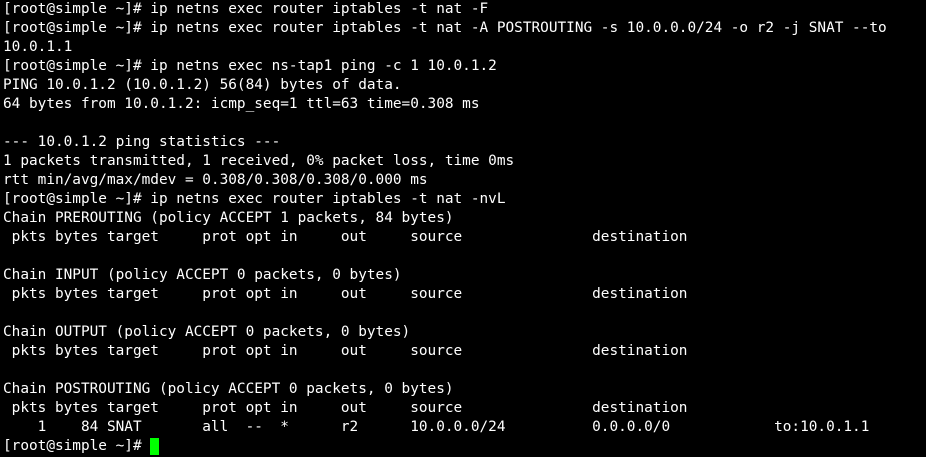 The image size is (926, 457). Describe the element at coordinates (142, 142) in the screenshot. I see `terminal-line: --- 10.0.1.2 ping statistics ---` at that location.